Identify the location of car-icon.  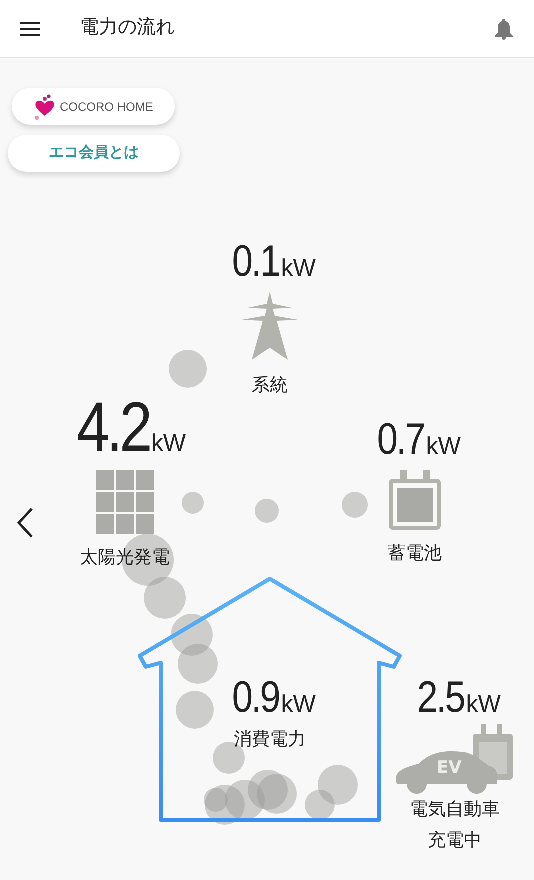
(447, 773).